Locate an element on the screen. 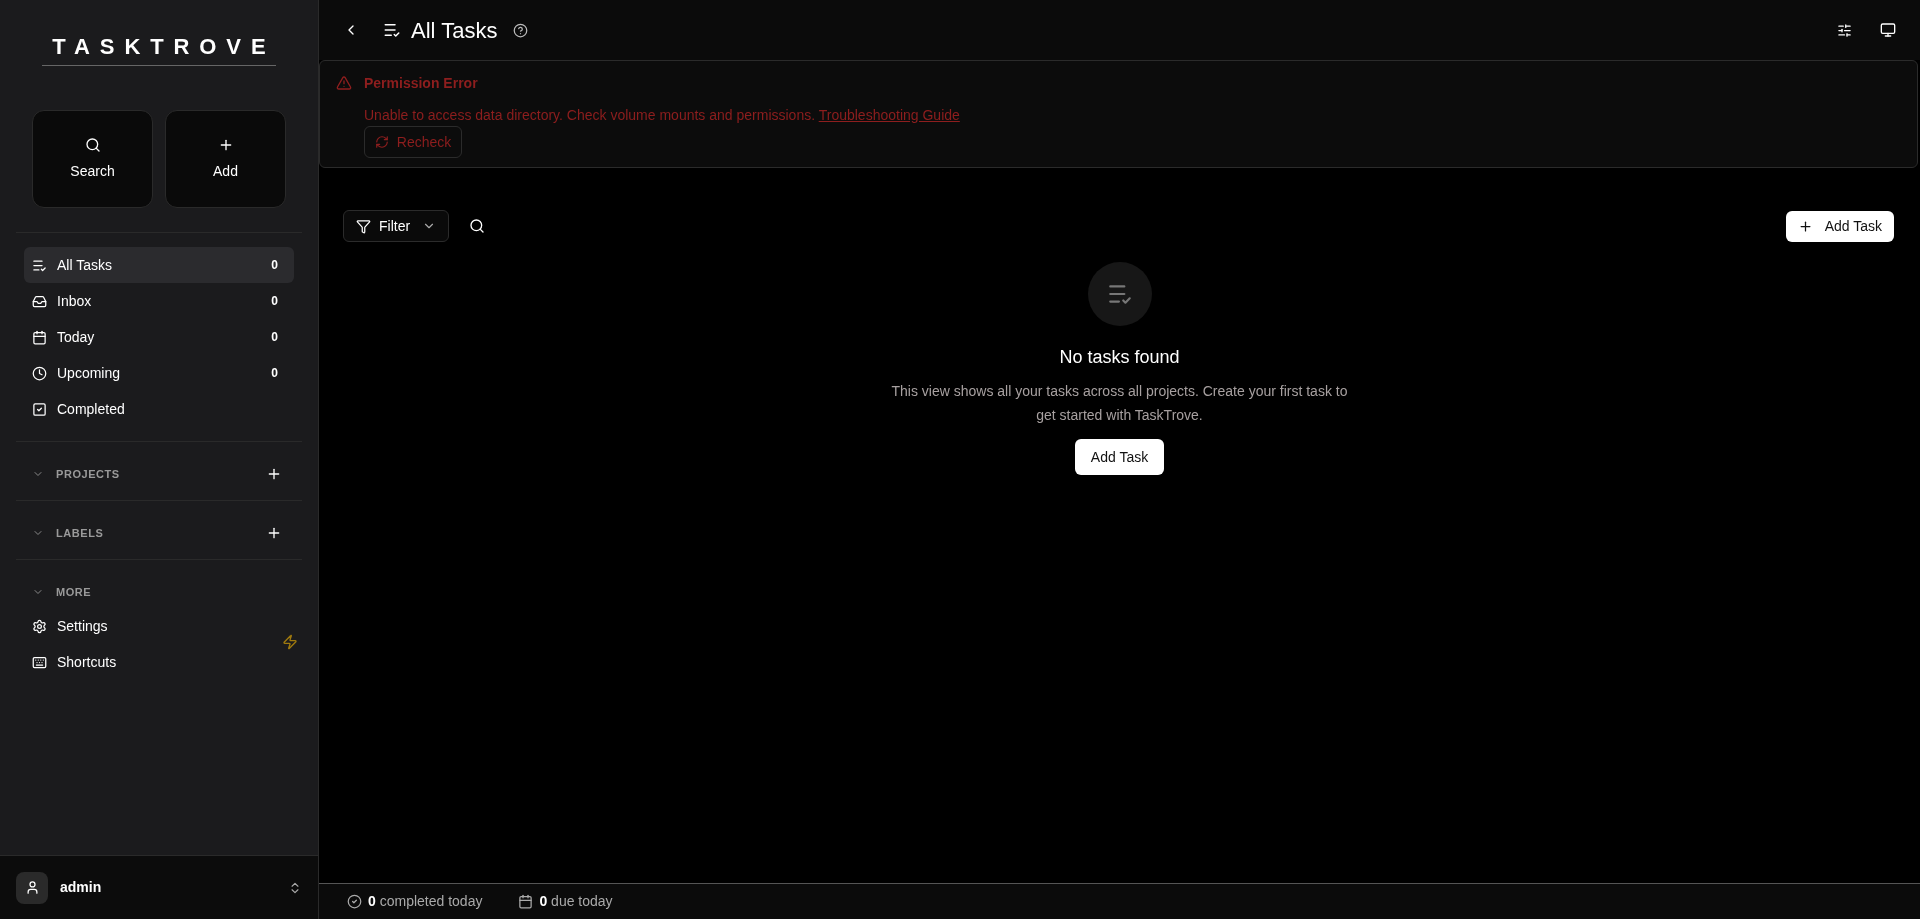 Image resolution: width=1920 pixels, height=919 pixels. quick-action-button: Add is located at coordinates (225, 159).